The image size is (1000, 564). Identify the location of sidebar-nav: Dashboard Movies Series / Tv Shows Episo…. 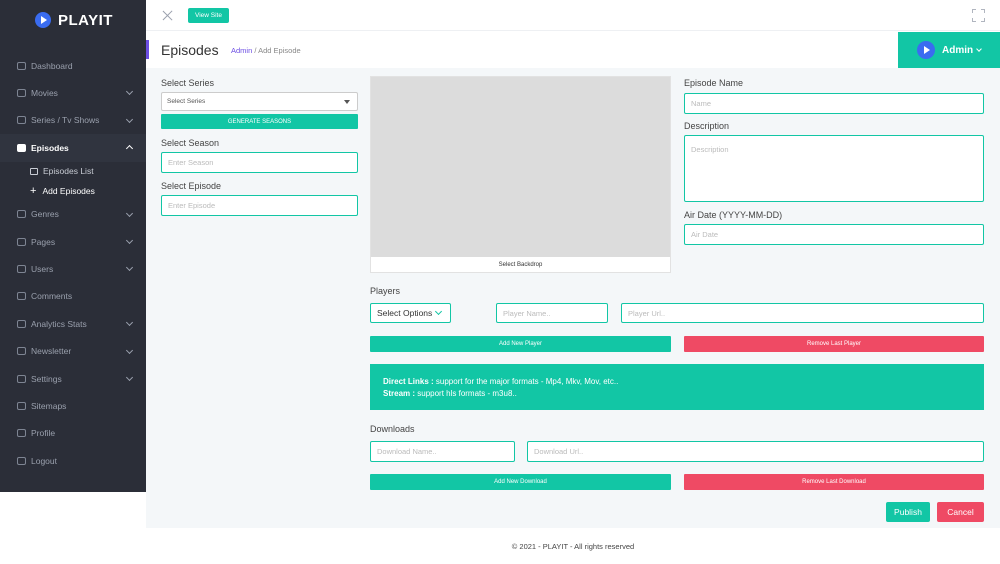
(73, 263).